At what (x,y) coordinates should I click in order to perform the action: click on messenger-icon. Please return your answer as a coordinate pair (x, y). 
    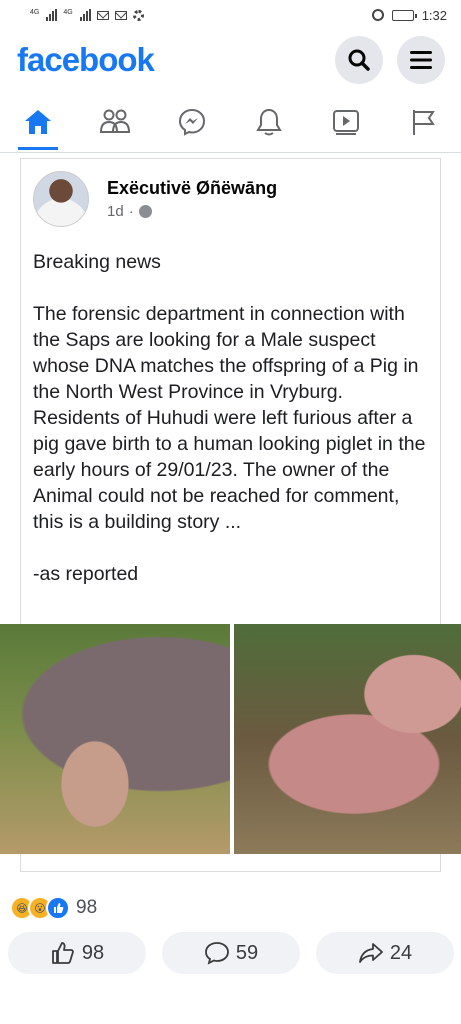
    Looking at the image, I should click on (192, 122).